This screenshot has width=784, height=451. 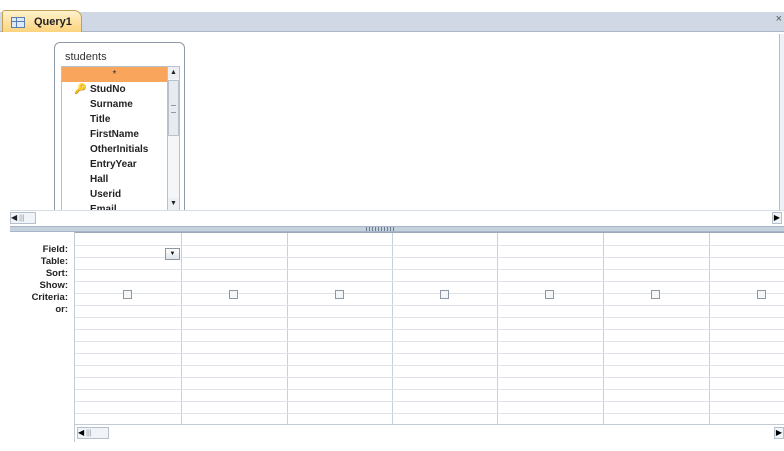 I want to click on tab-query1-label: Query1, so click(x=53, y=22).